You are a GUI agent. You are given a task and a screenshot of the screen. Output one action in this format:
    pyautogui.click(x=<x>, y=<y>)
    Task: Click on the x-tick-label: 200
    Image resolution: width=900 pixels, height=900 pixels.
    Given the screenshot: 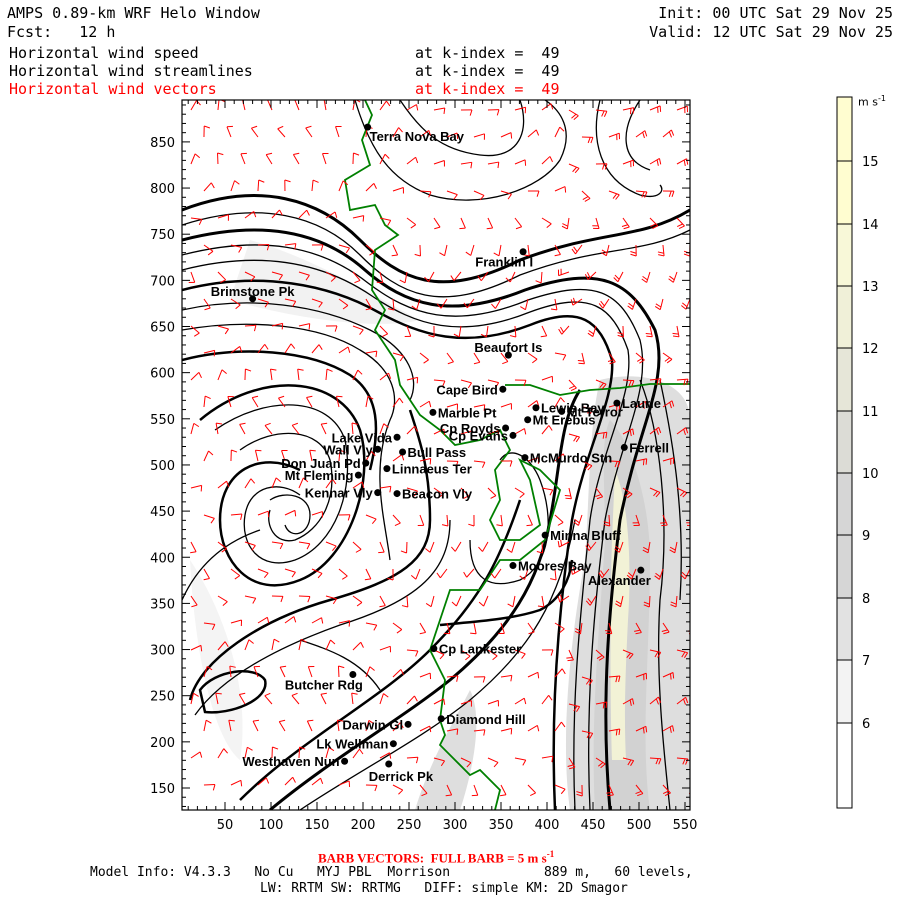 What is the action you would take?
    pyautogui.click(x=363, y=825)
    